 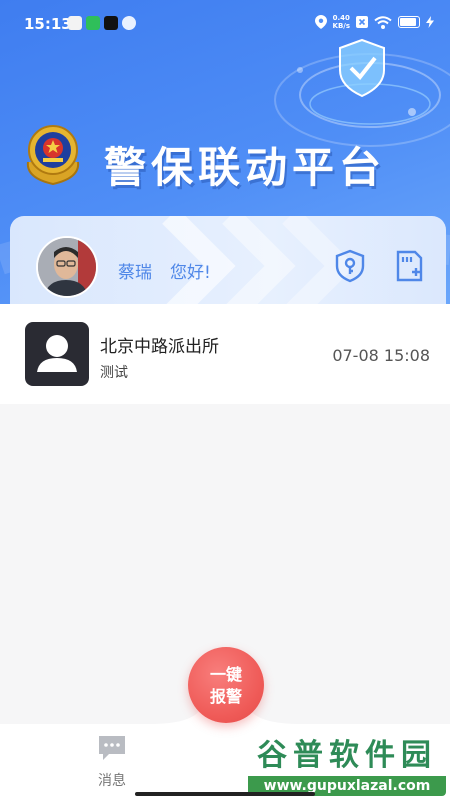 I want to click on sd-card-icon, so click(x=409, y=266).